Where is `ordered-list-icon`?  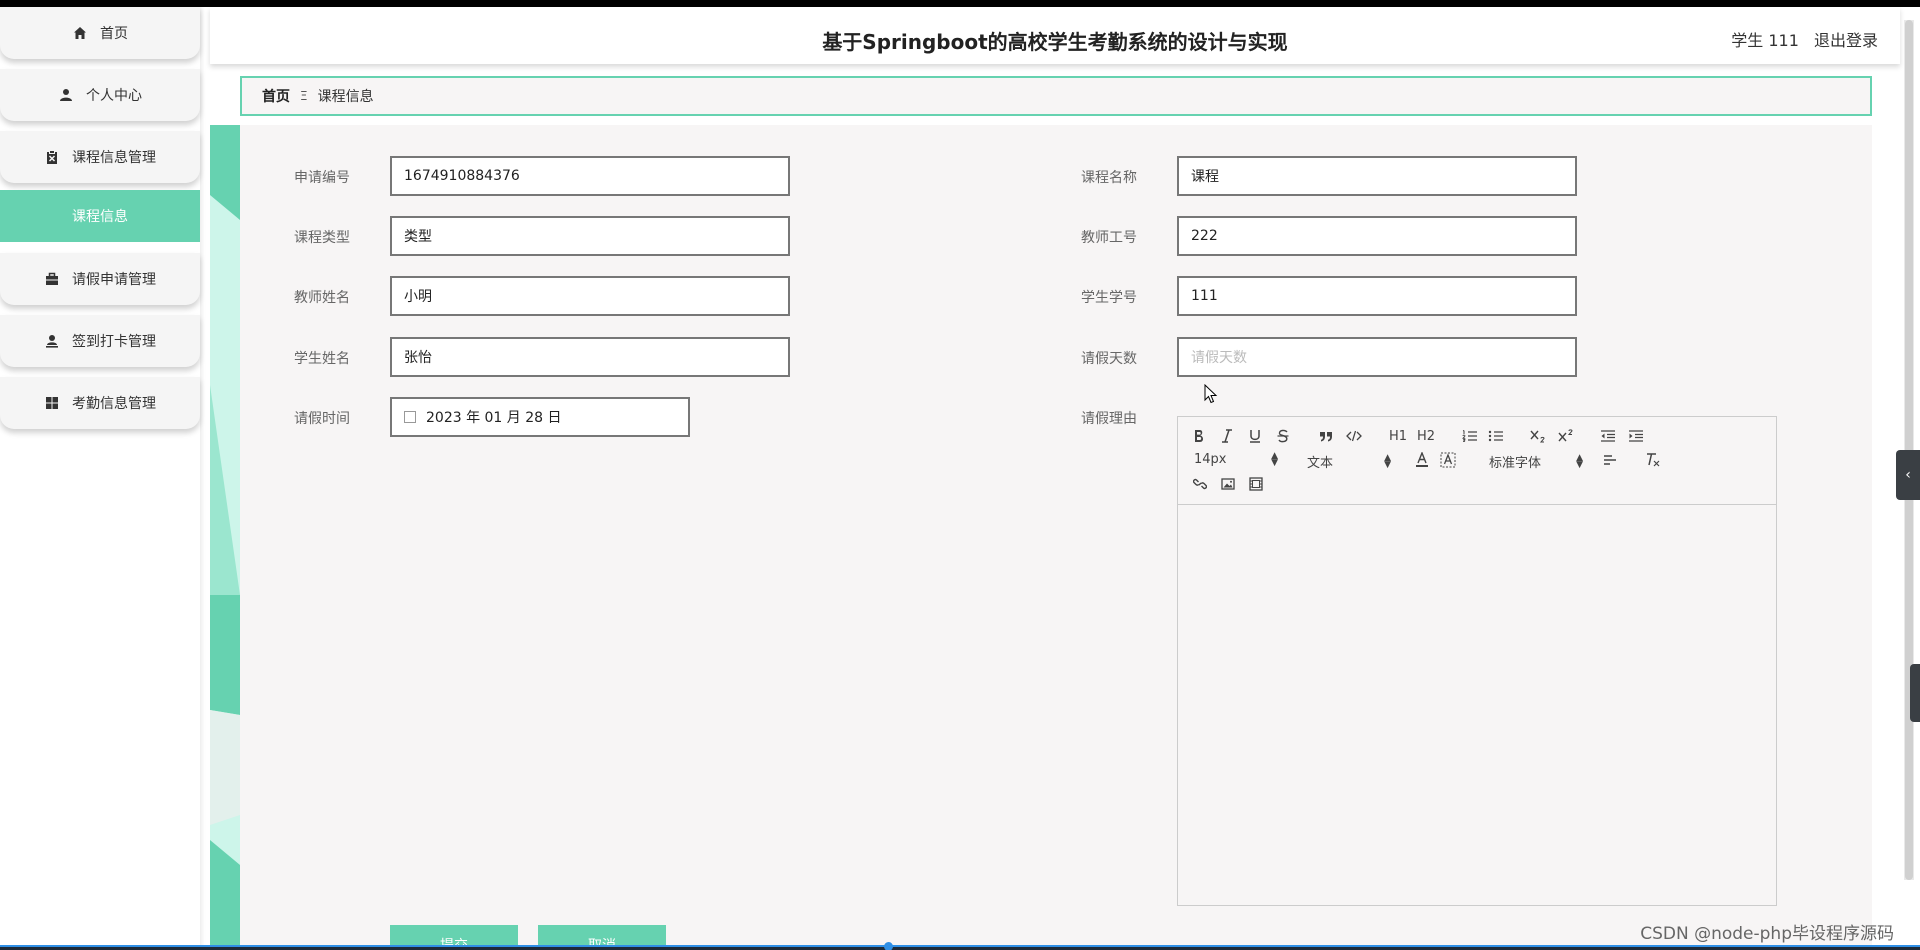
ordered-list-icon is located at coordinates (1470, 436).